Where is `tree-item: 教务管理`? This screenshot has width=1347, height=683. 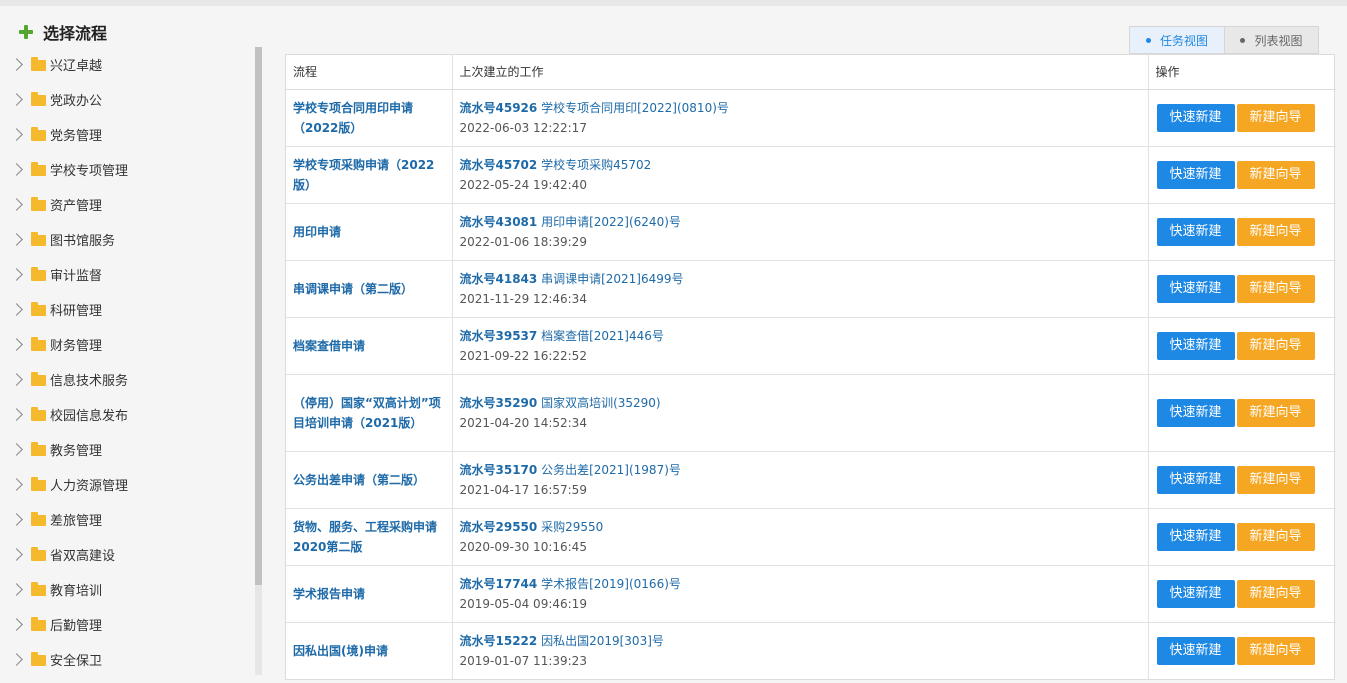
tree-item: 教务管理 is located at coordinates (125, 449).